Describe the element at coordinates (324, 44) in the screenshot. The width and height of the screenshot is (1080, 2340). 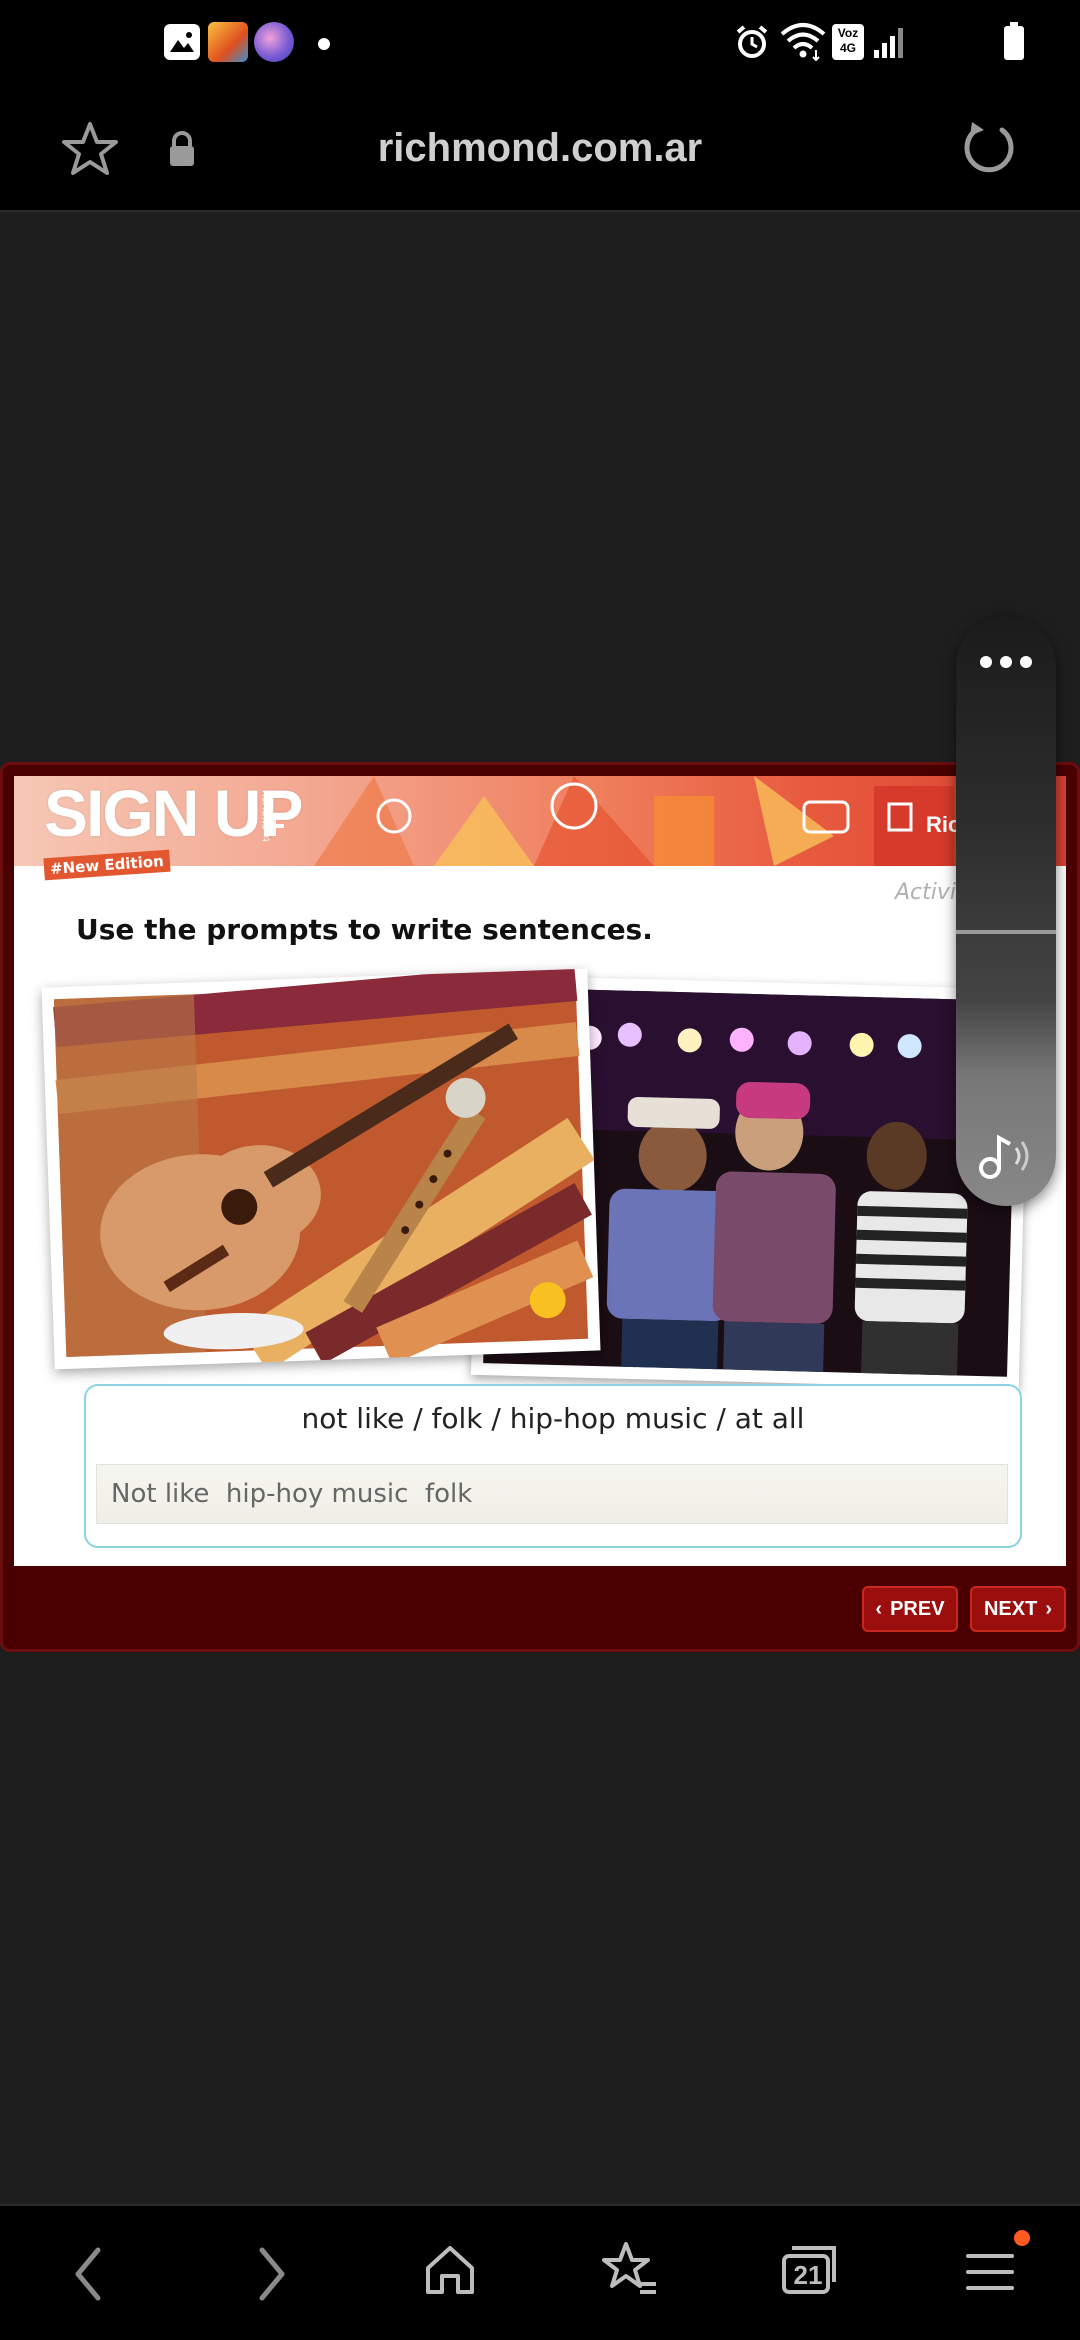
I see `more-notifications-dot` at that location.